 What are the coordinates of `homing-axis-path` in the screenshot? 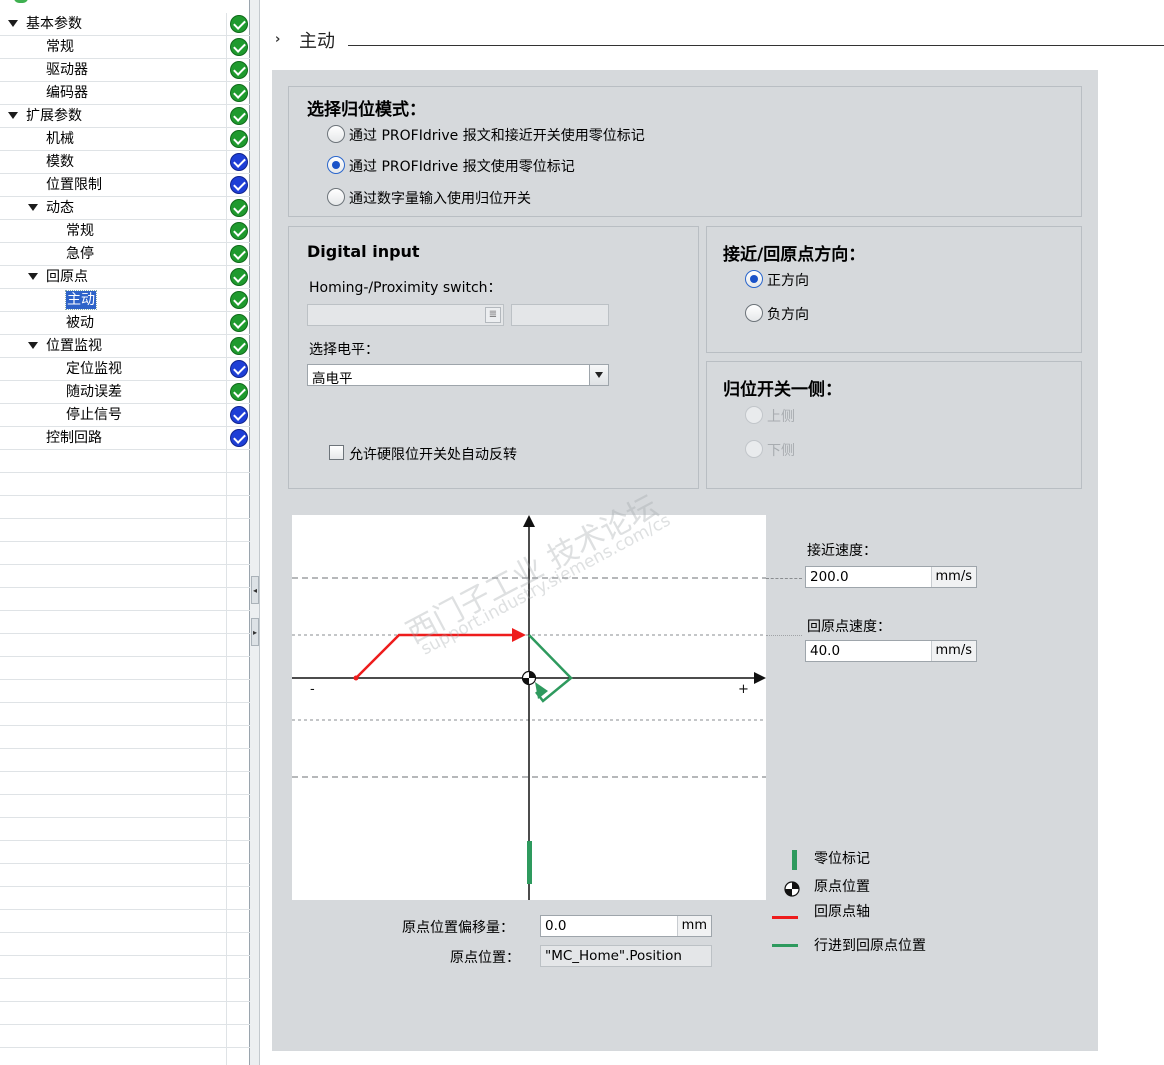 It's located at (436, 656).